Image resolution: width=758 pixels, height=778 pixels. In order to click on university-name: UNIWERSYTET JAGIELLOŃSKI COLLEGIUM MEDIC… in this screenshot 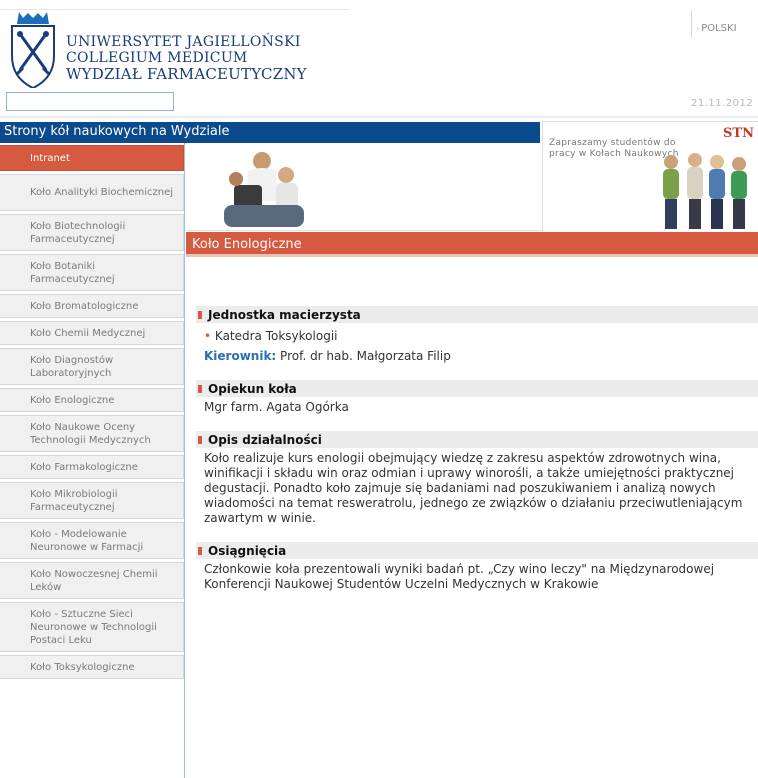, I will do `click(186, 58)`.